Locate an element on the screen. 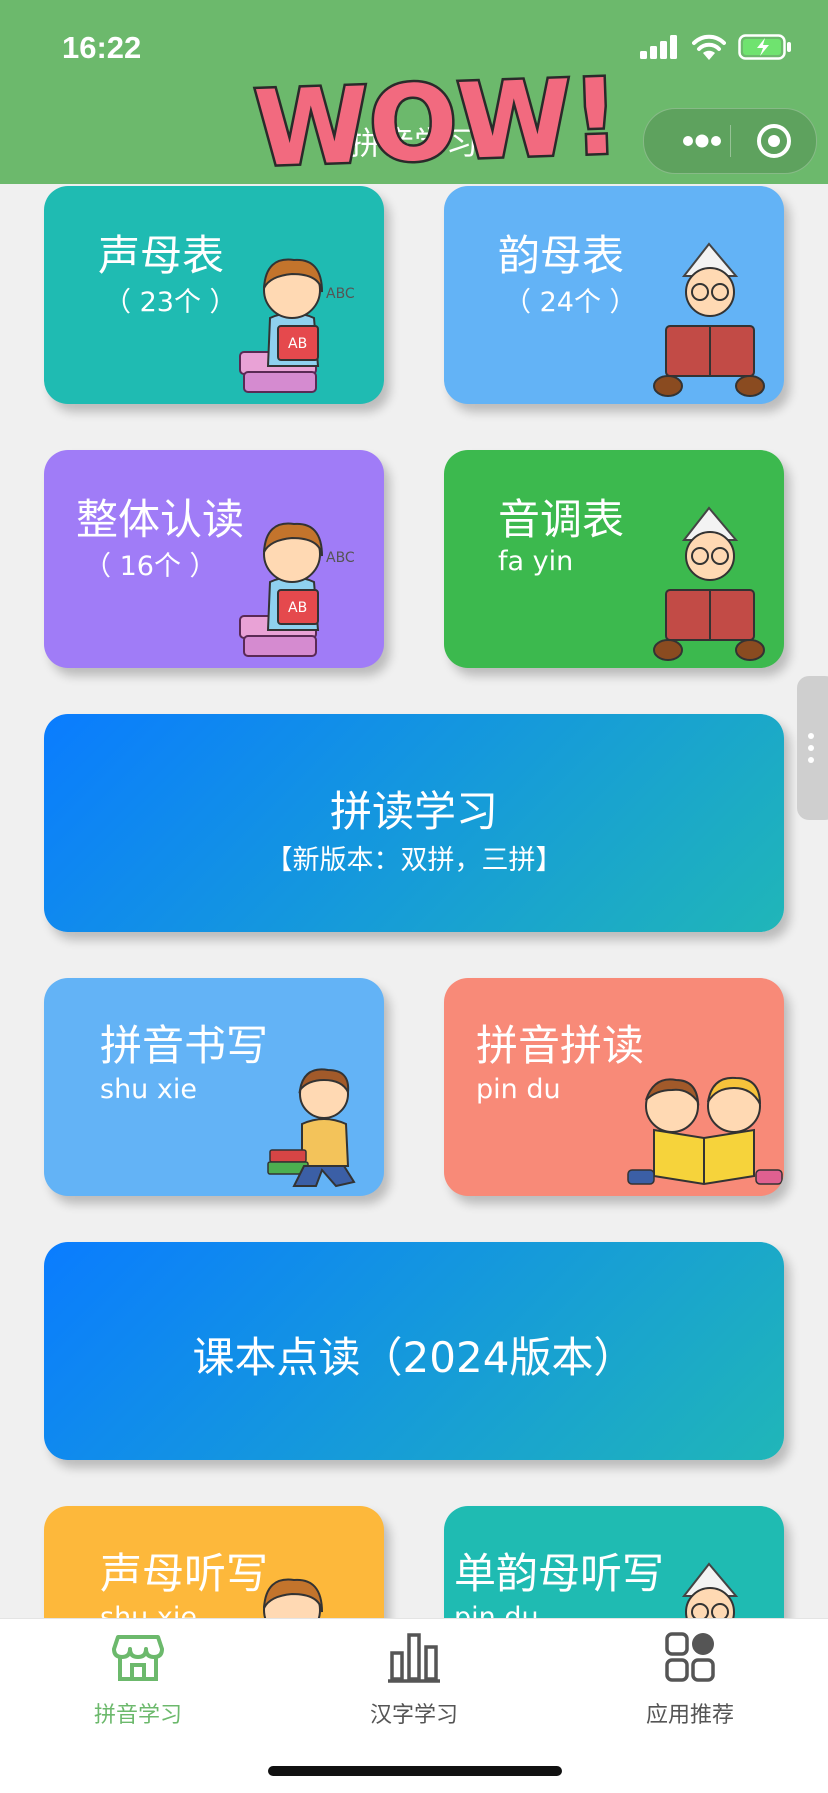  card-subtitle: fa yin is located at coordinates (536, 561).